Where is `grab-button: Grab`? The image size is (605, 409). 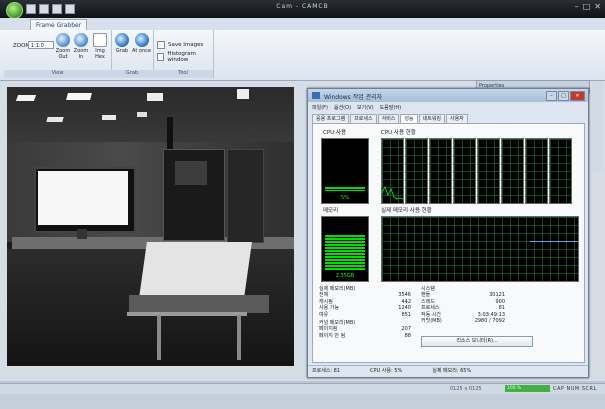
grab-button: Grab is located at coordinates (122, 43).